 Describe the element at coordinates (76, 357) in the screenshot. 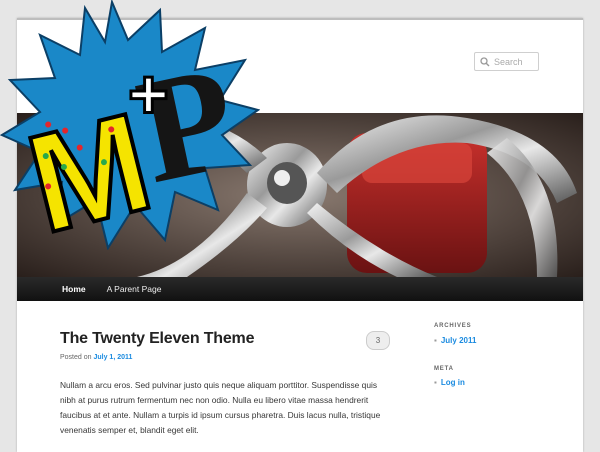

I see `posted-on-label: Posted on` at that location.